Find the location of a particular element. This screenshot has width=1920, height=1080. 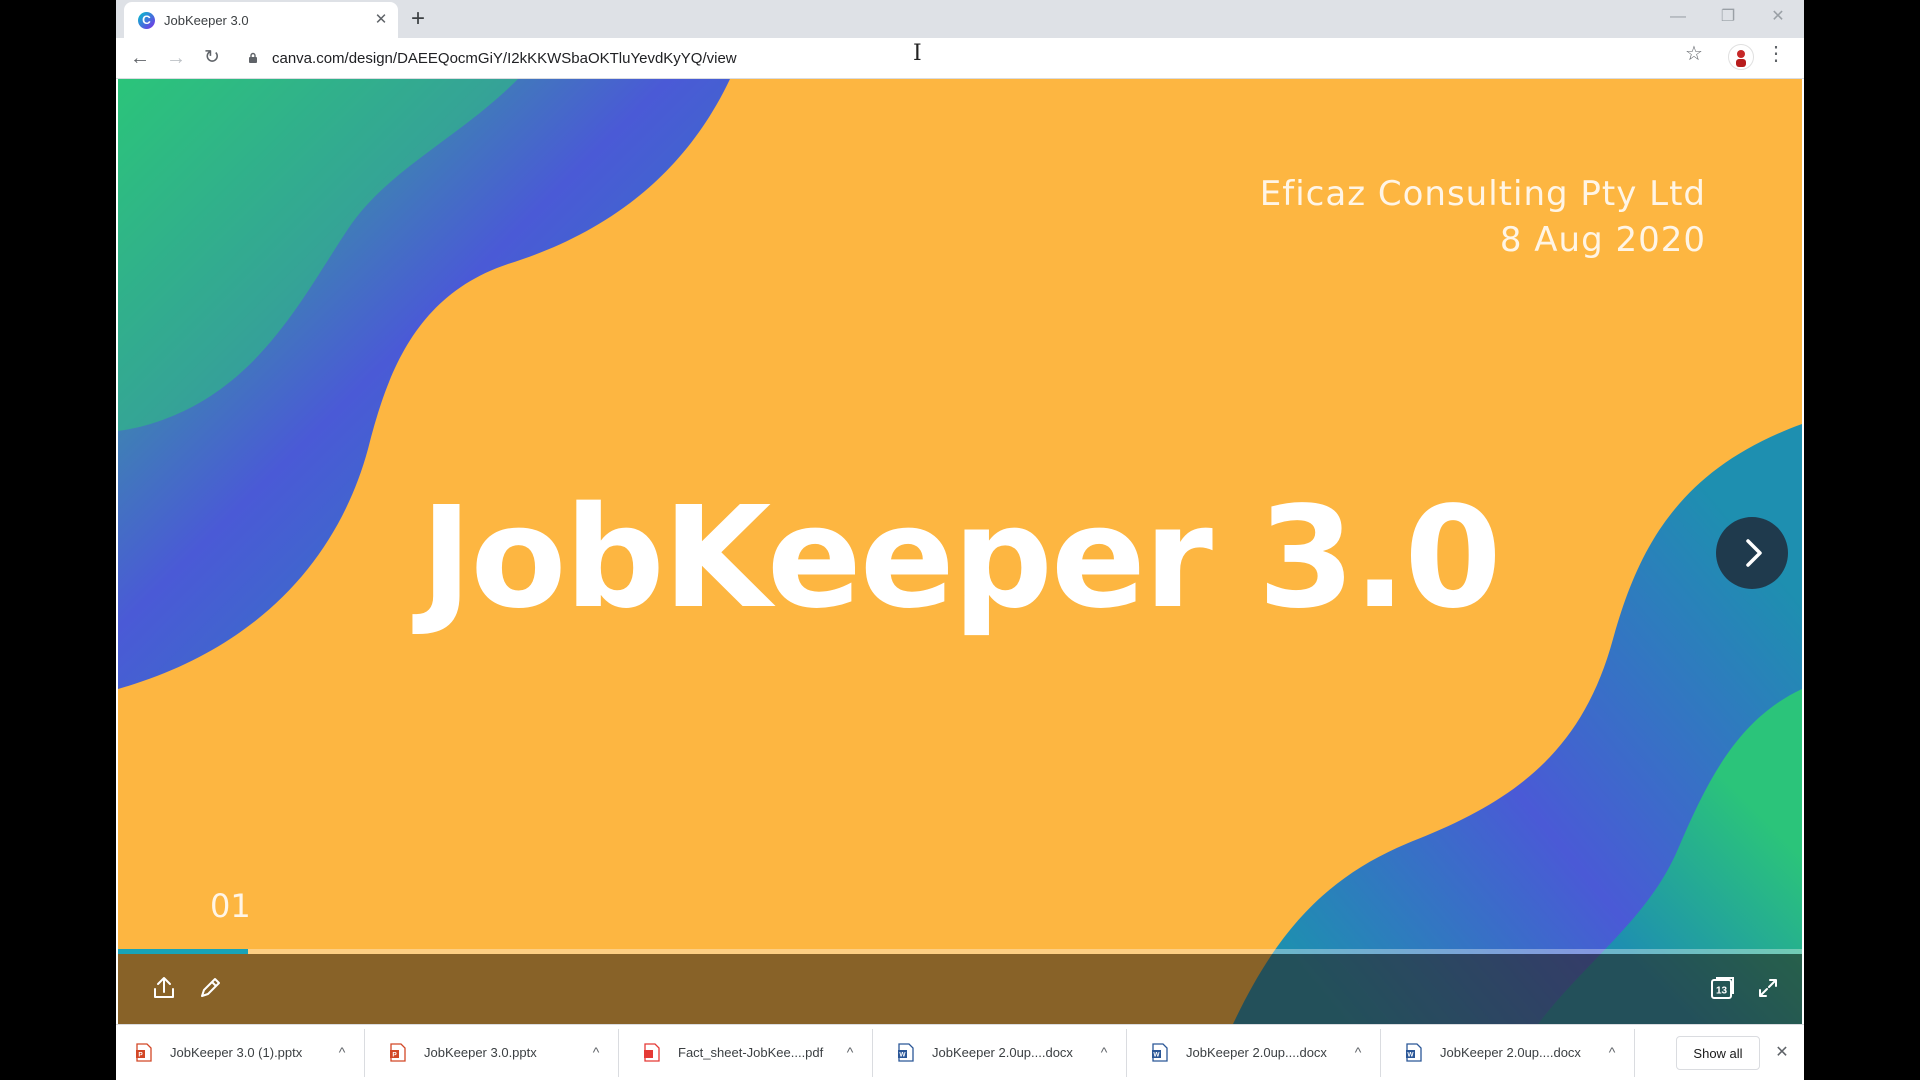

kebab-menu-icon: ⋮ is located at coordinates (1776, 54).